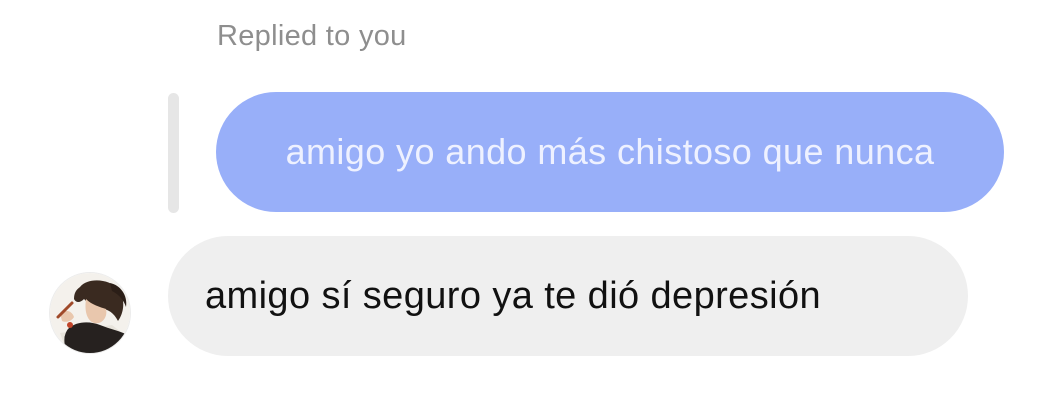 Image resolution: width=1056 pixels, height=393 pixels. I want to click on sender-avatar, so click(90, 313).